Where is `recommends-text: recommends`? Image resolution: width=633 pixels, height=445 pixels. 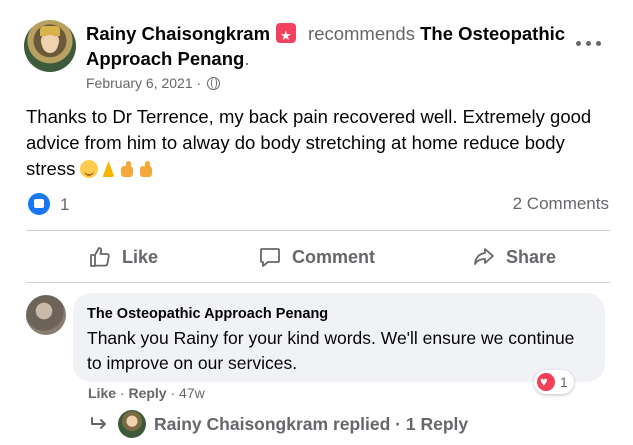
recommends-text: recommends is located at coordinates (361, 33).